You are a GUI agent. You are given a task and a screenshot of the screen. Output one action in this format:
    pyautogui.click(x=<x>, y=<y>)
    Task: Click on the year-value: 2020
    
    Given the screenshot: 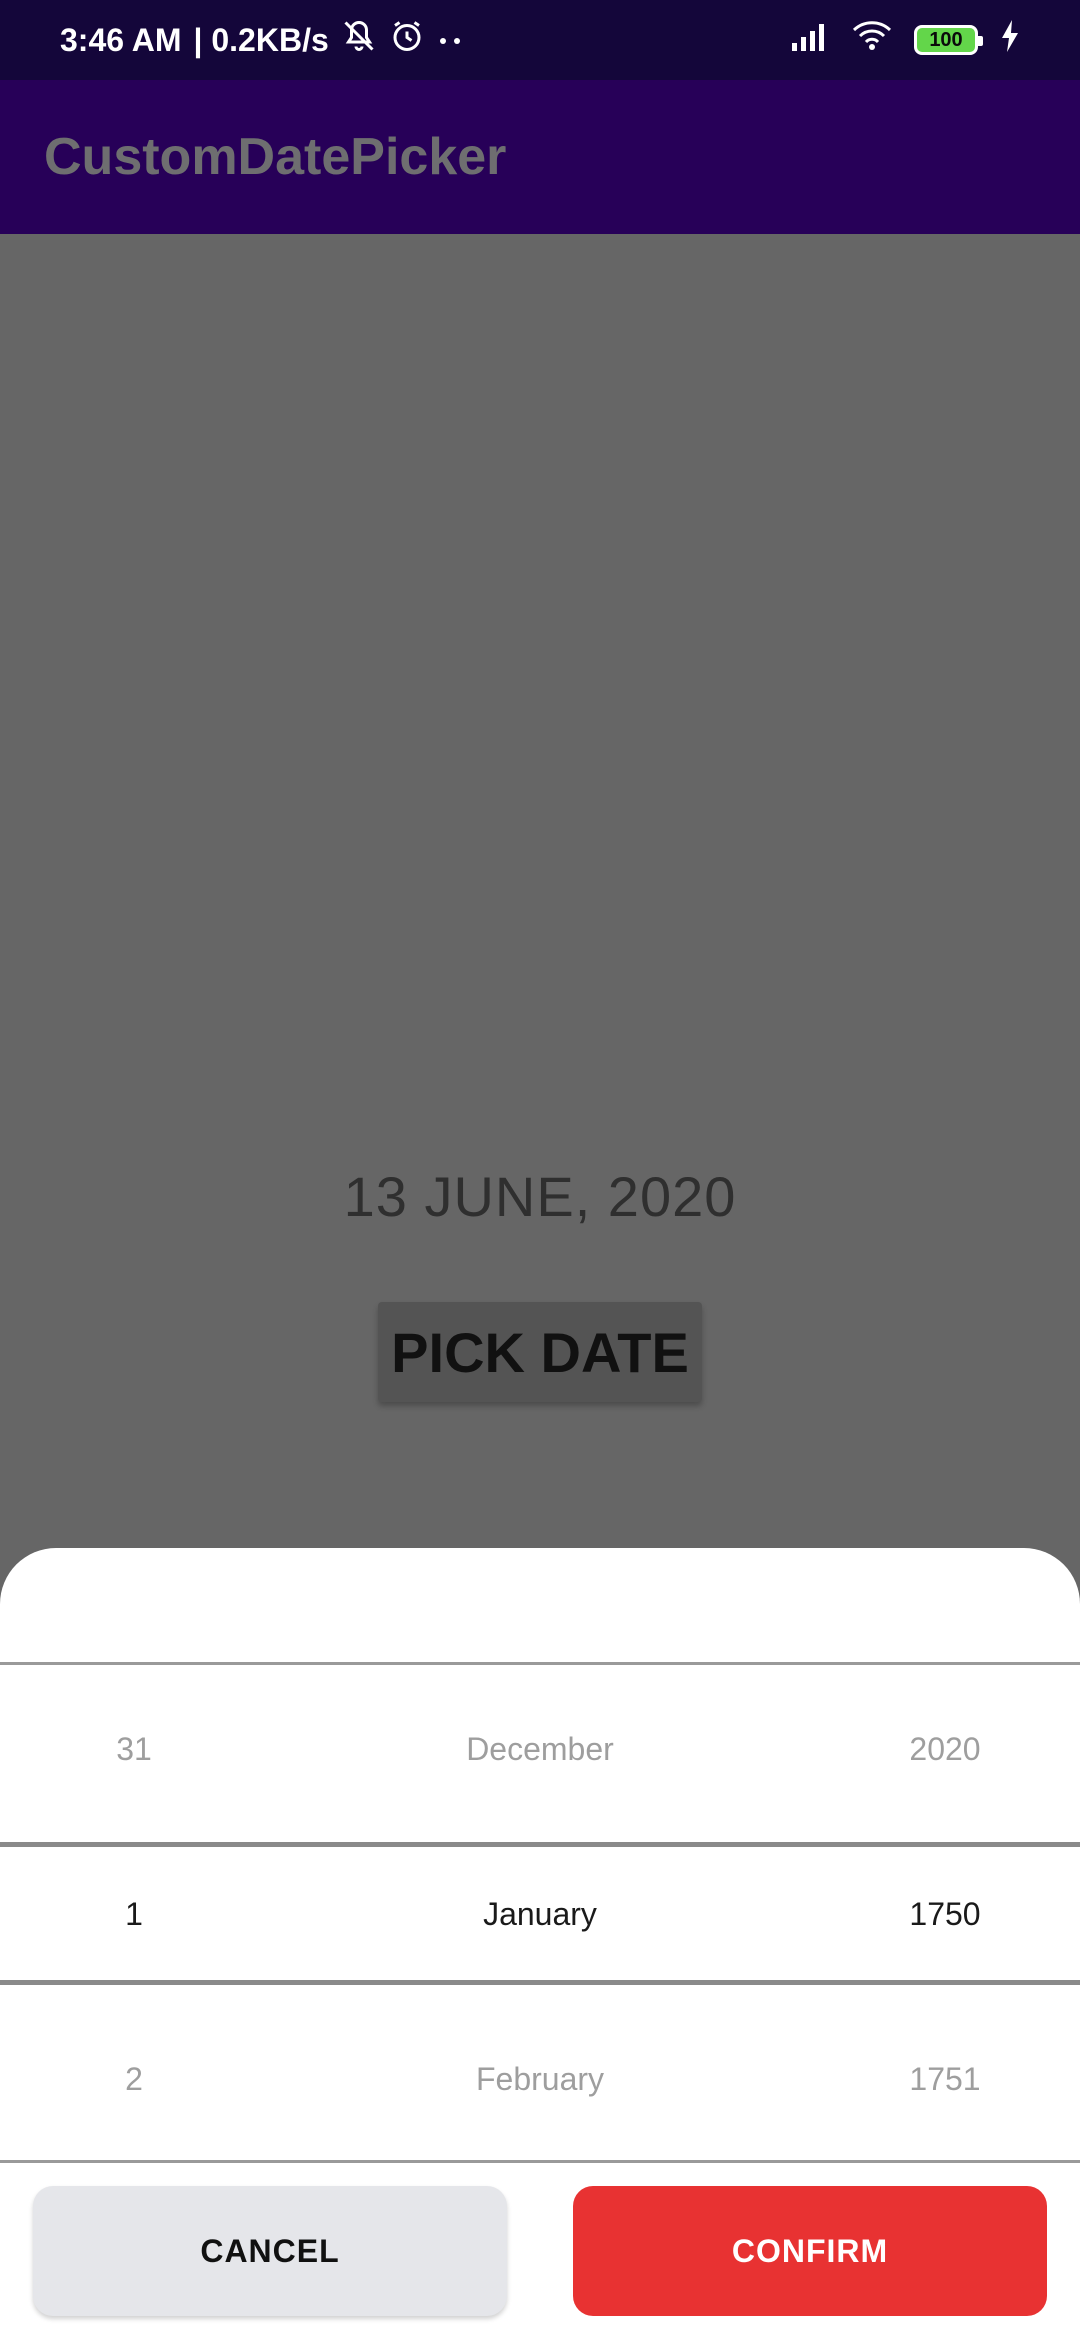 What is the action you would take?
    pyautogui.click(x=945, y=1749)
    